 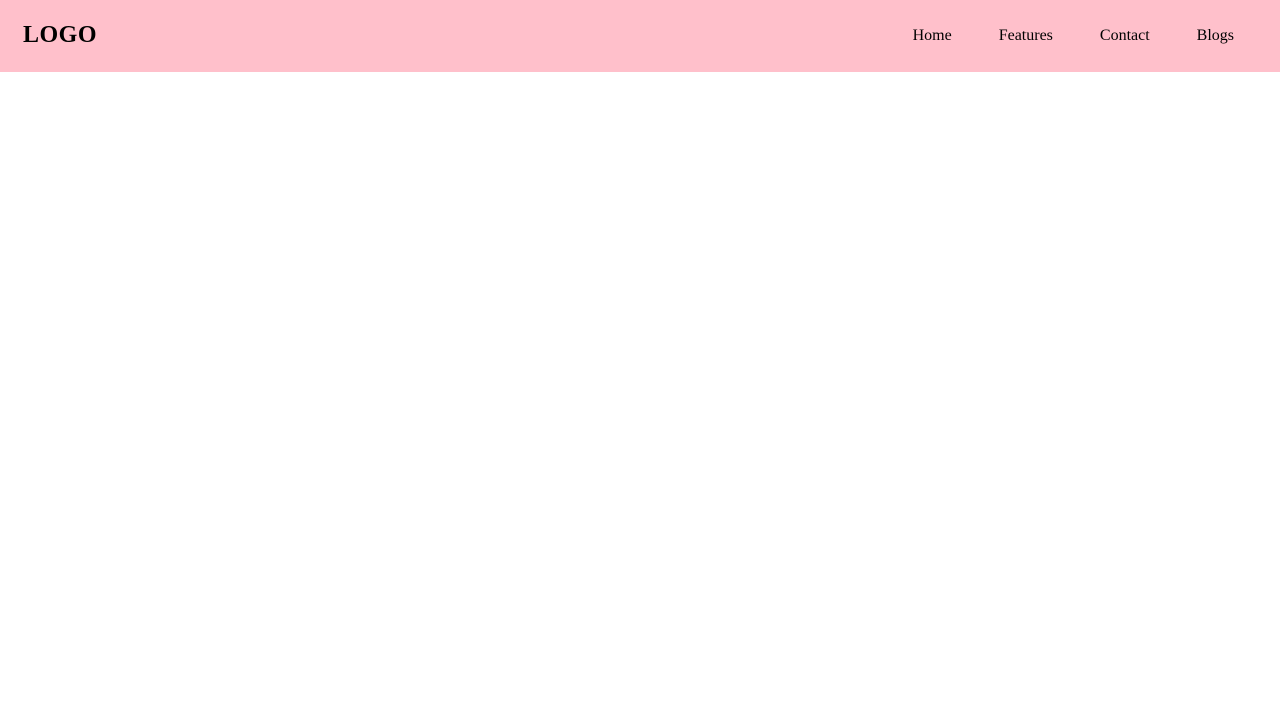 What do you see at coordinates (1073, 36) in the screenshot?
I see `nav-menu: Home Features Contact Blogs` at bounding box center [1073, 36].